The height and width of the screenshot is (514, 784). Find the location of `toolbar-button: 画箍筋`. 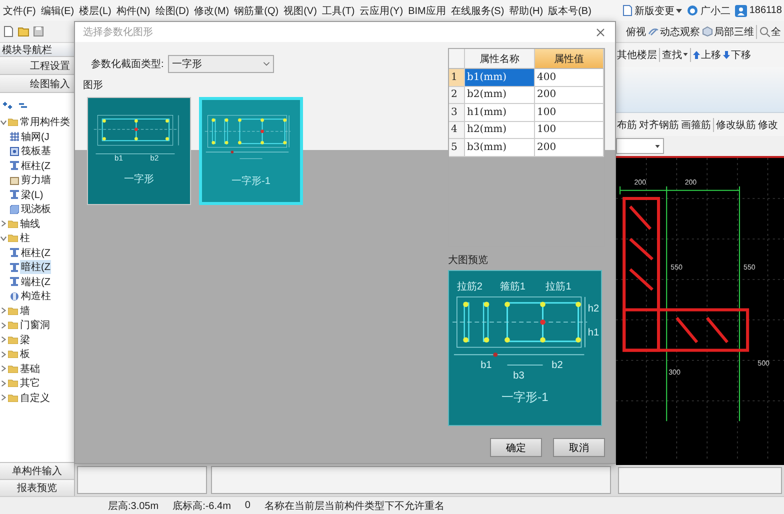

toolbar-button: 画箍筋 is located at coordinates (696, 124).